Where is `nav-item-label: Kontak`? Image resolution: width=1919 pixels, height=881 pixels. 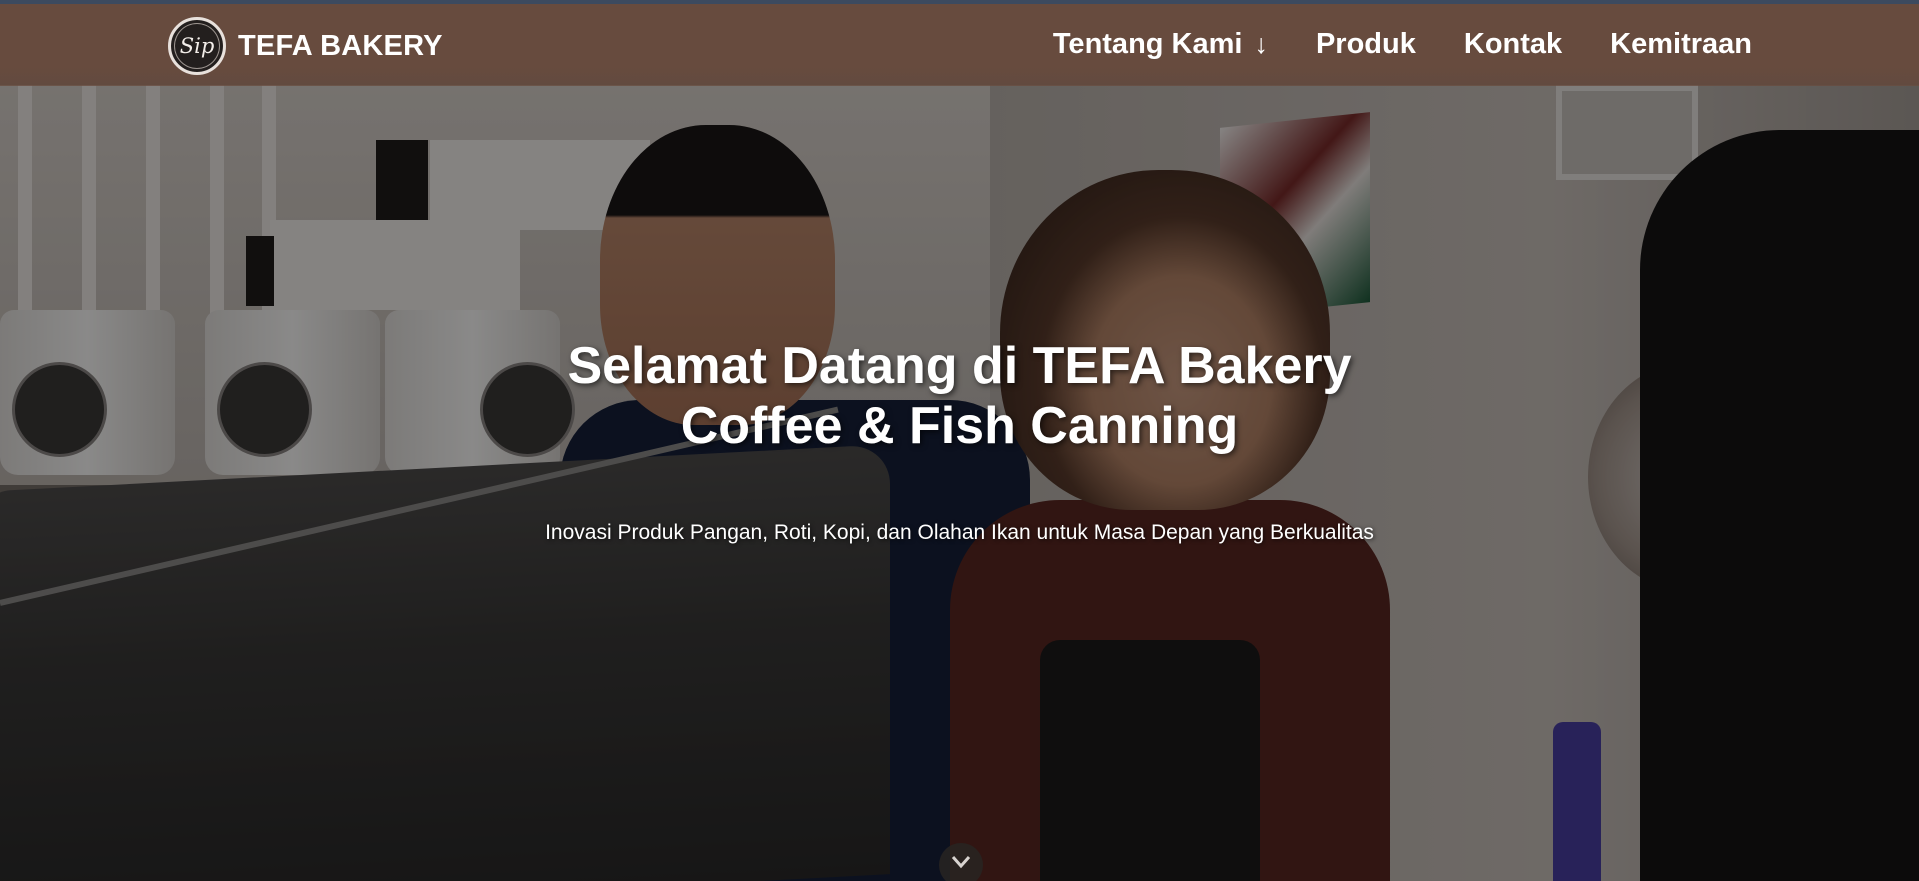
nav-item-label: Kontak is located at coordinates (1513, 44).